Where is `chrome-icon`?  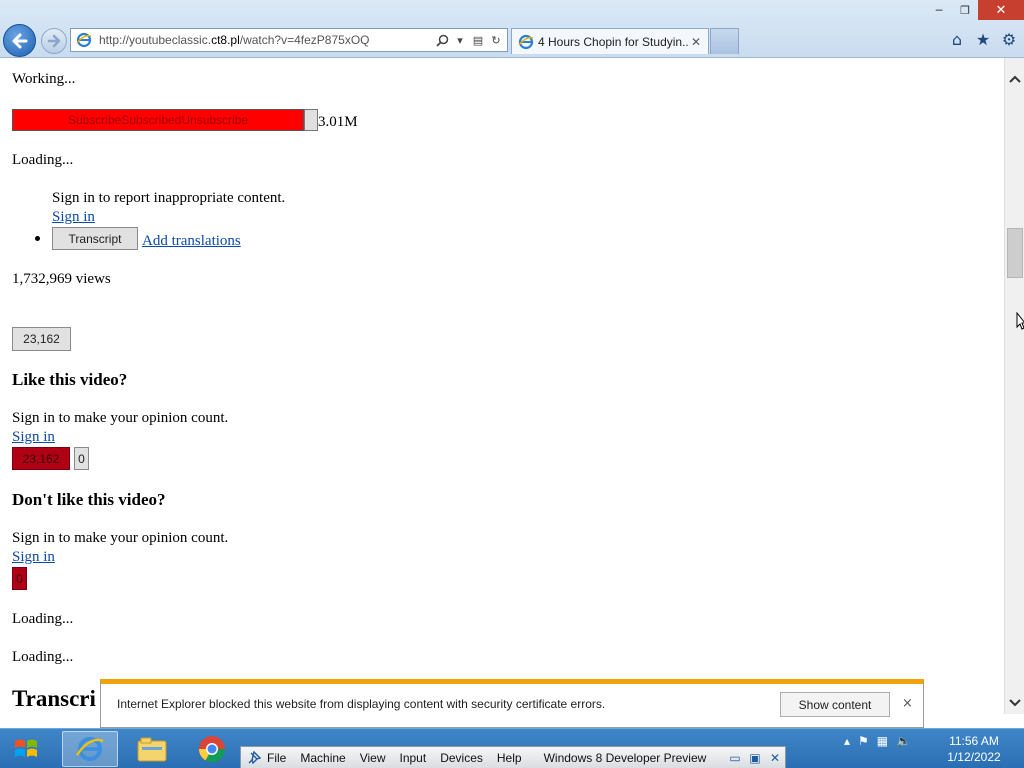
chrome-icon is located at coordinates (212, 749).